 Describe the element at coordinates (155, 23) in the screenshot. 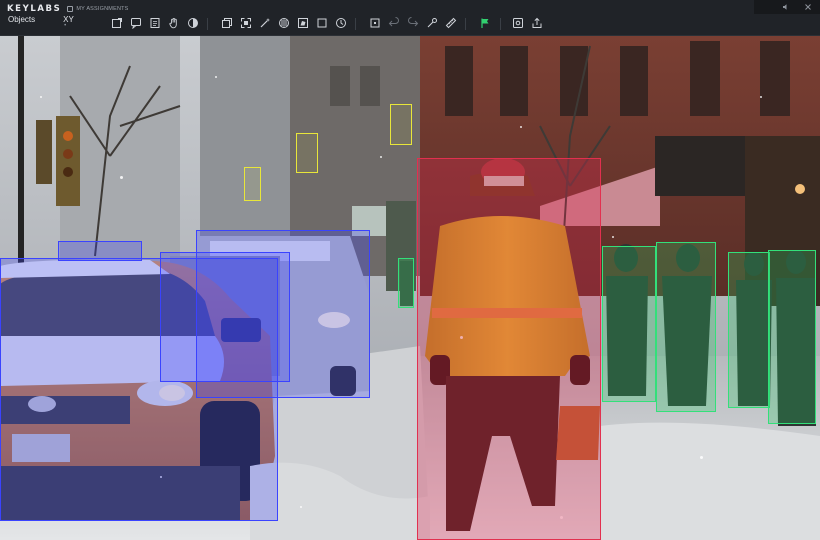

I see `document-icon` at that location.